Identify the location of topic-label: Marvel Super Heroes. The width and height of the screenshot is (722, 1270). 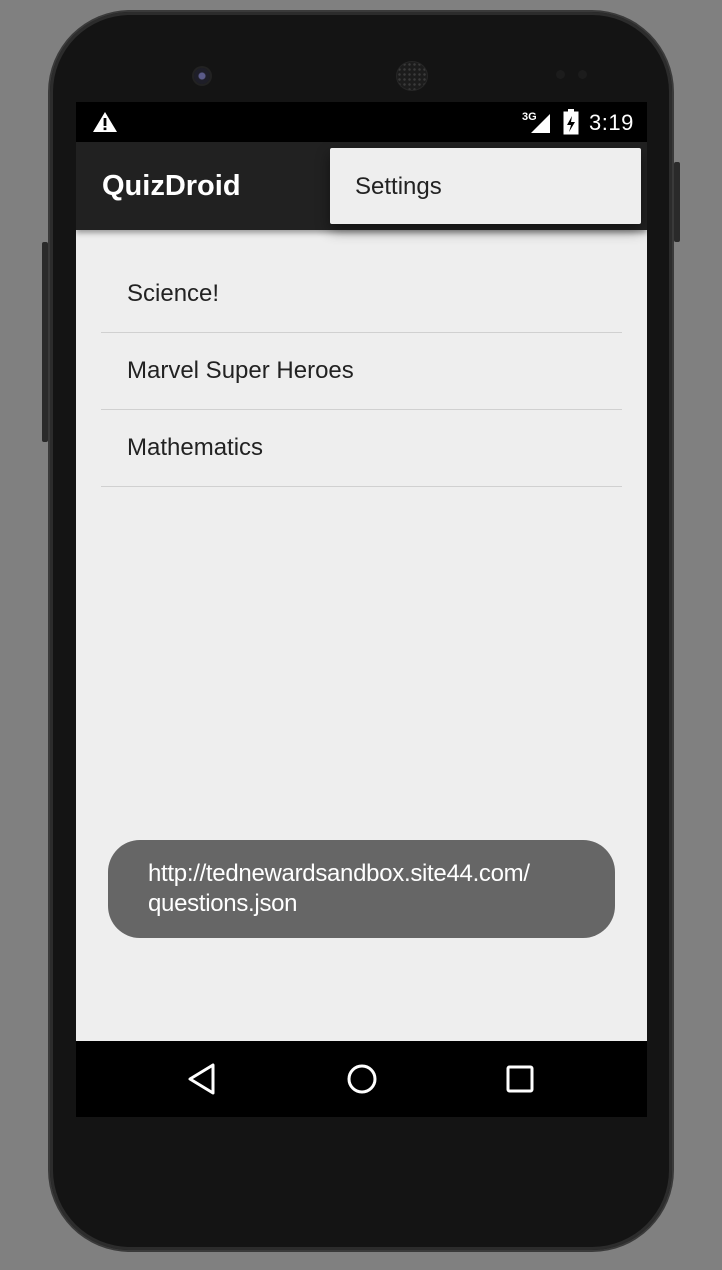
(240, 370).